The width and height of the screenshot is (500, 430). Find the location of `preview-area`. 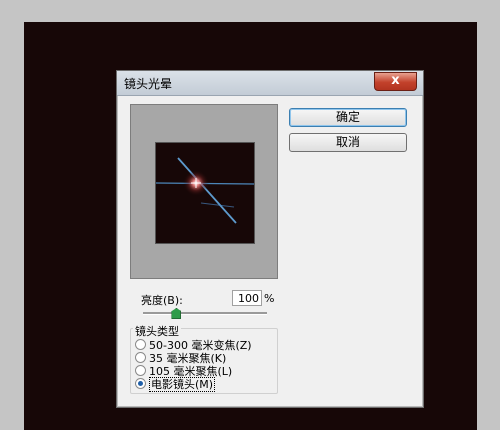

preview-area is located at coordinates (204, 191).